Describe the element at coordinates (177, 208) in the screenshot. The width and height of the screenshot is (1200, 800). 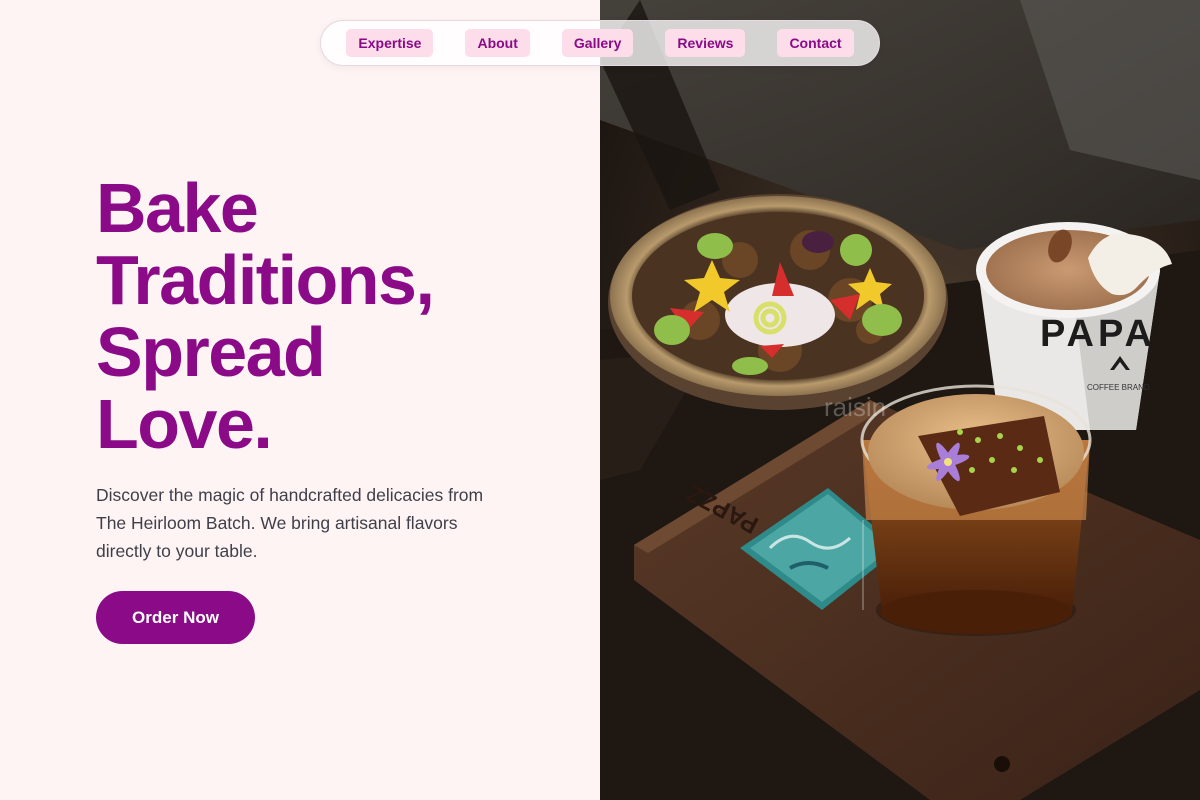
I see `headline-line-1: Bake` at that location.